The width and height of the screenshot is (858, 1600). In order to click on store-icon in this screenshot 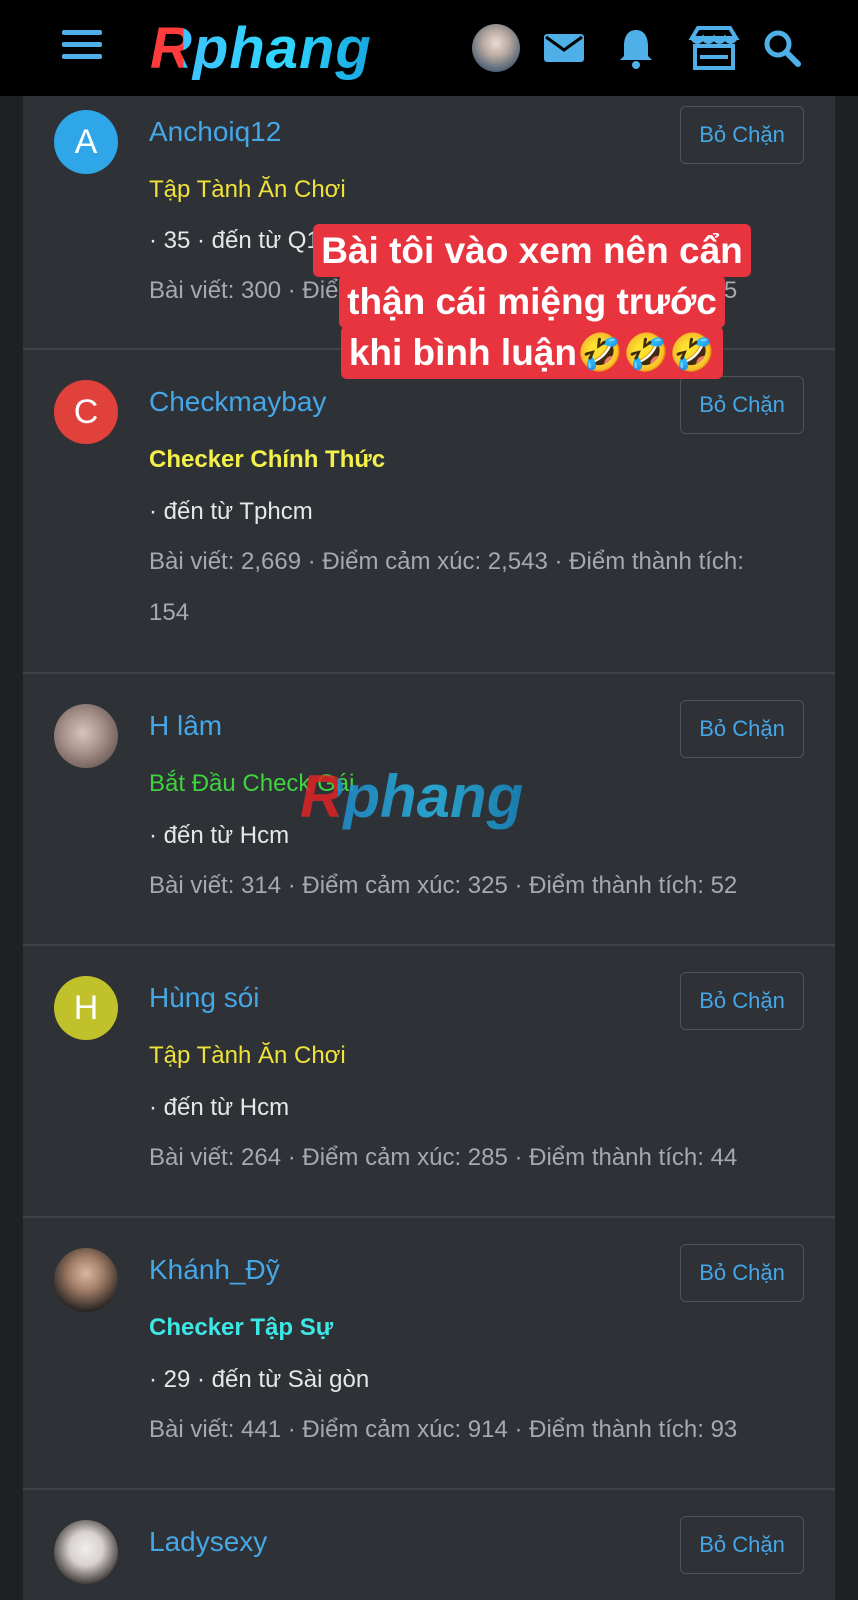, I will do `click(714, 48)`.